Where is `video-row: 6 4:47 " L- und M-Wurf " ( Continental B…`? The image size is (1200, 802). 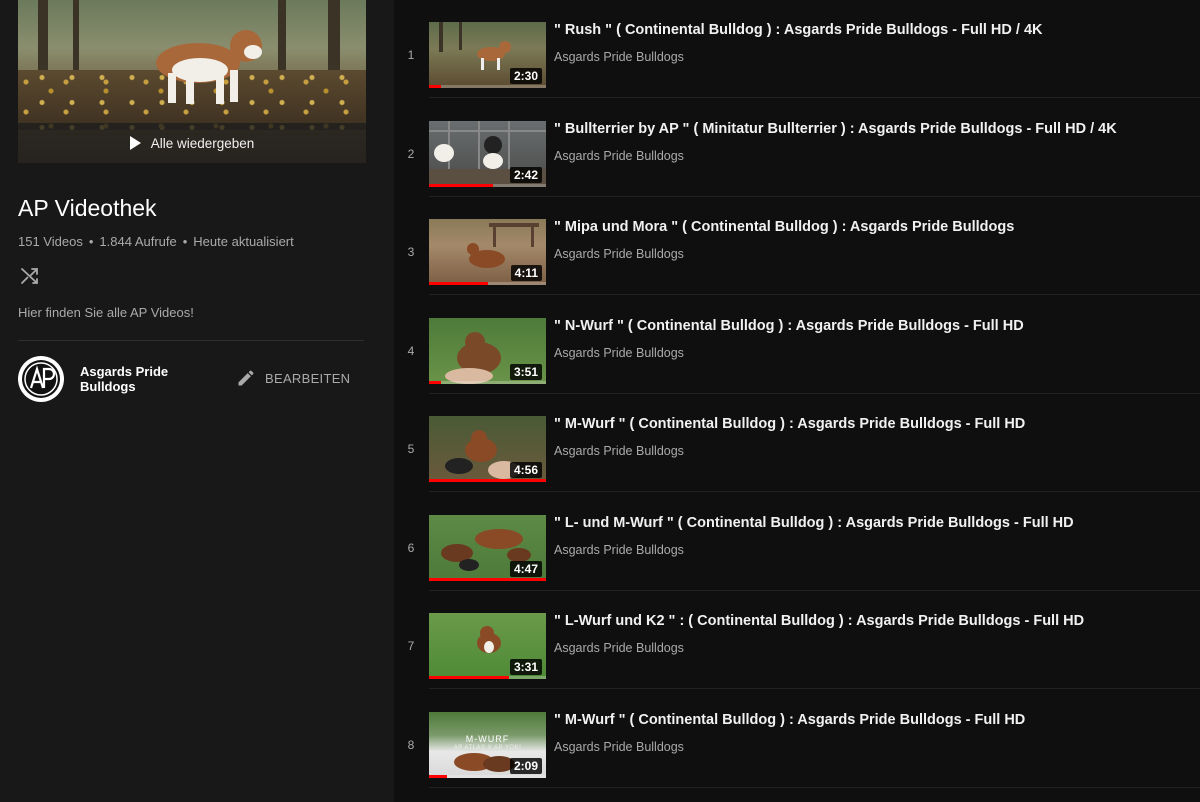 video-row: 6 4:47 " L- und M-Wurf " ( Continental B… is located at coordinates (797, 542).